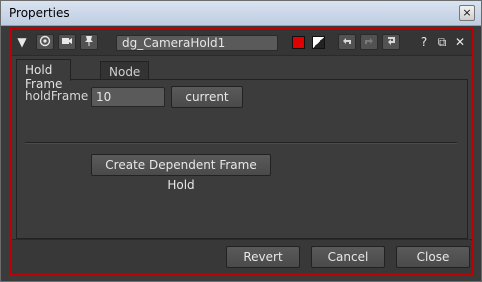 Image resolution: width=482 pixels, height=282 pixels. Describe the element at coordinates (442, 42) in the screenshot. I see `float-panel-icon: ⧉` at that location.